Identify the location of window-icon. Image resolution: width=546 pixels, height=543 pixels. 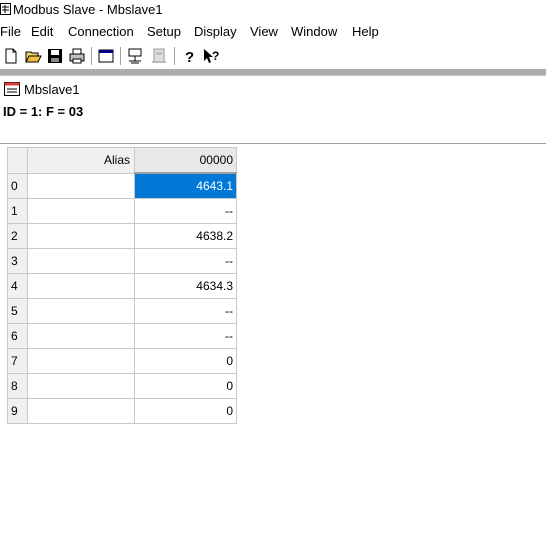
(106, 56).